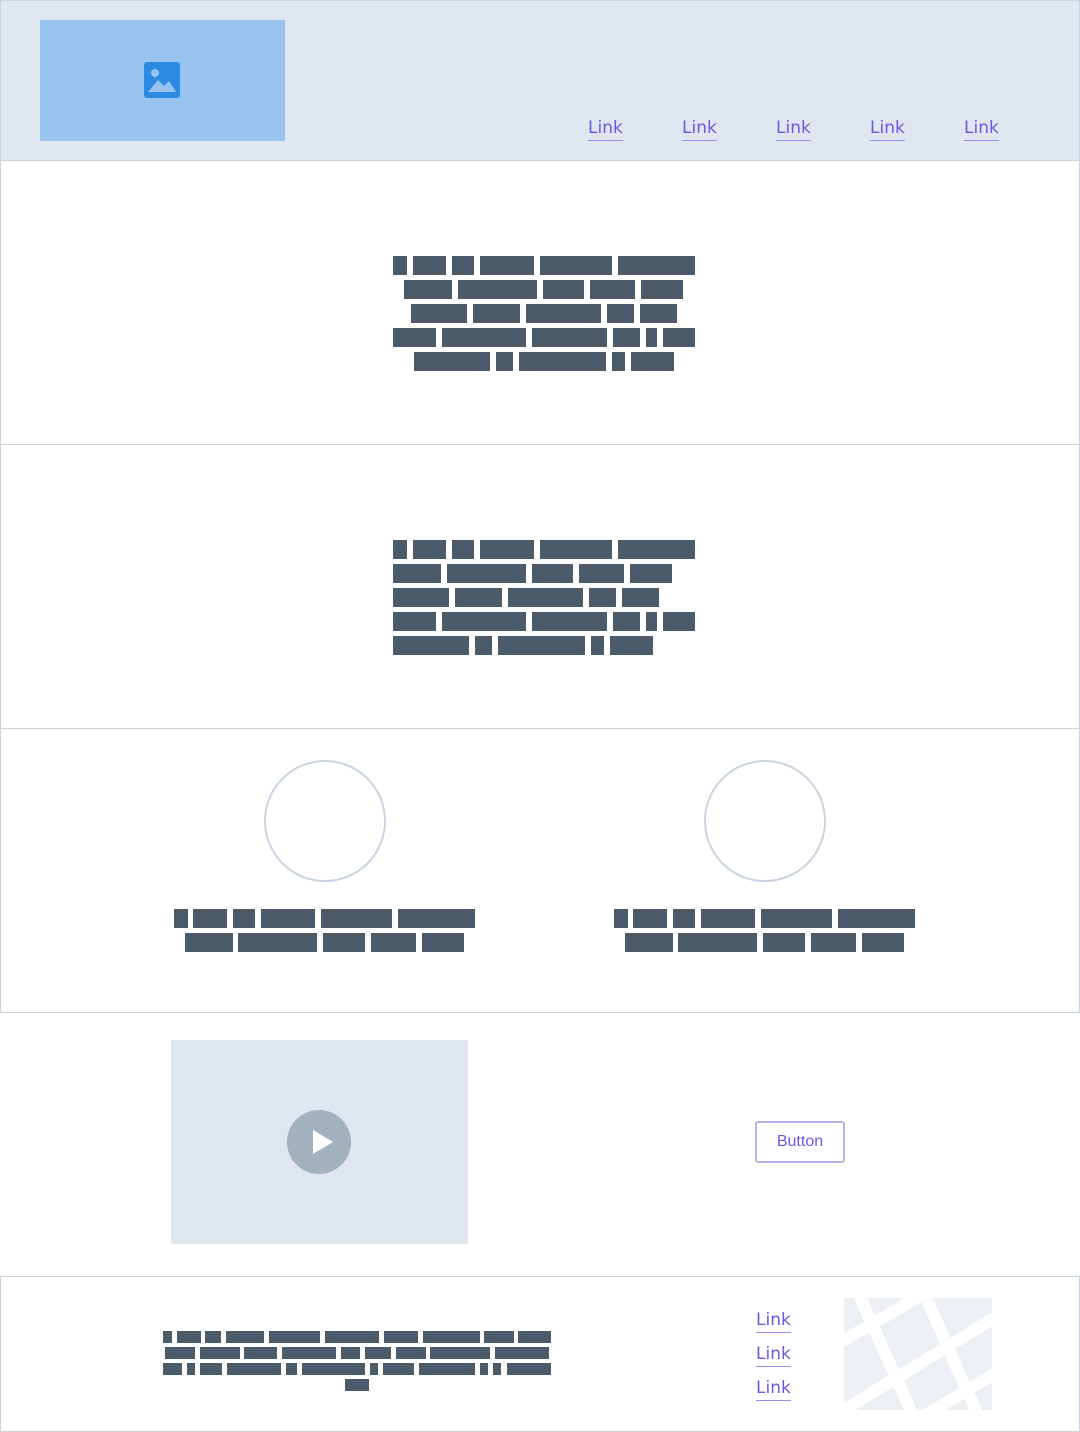 Image resolution: width=1080 pixels, height=1432 pixels. Describe the element at coordinates (699, 129) in the screenshot. I see `nav-link-2: Link` at that location.